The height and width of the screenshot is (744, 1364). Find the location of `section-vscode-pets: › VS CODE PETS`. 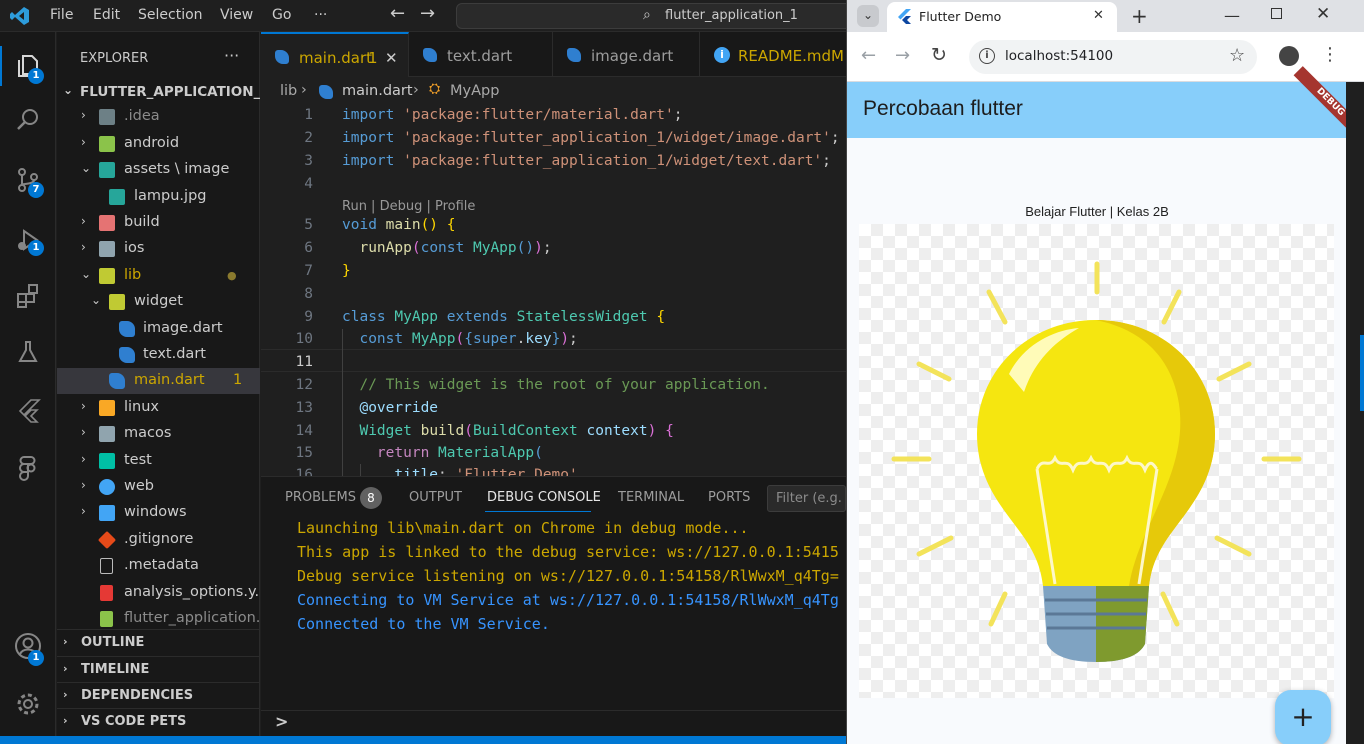

section-vscode-pets: › VS CODE PETS is located at coordinates (158, 721).